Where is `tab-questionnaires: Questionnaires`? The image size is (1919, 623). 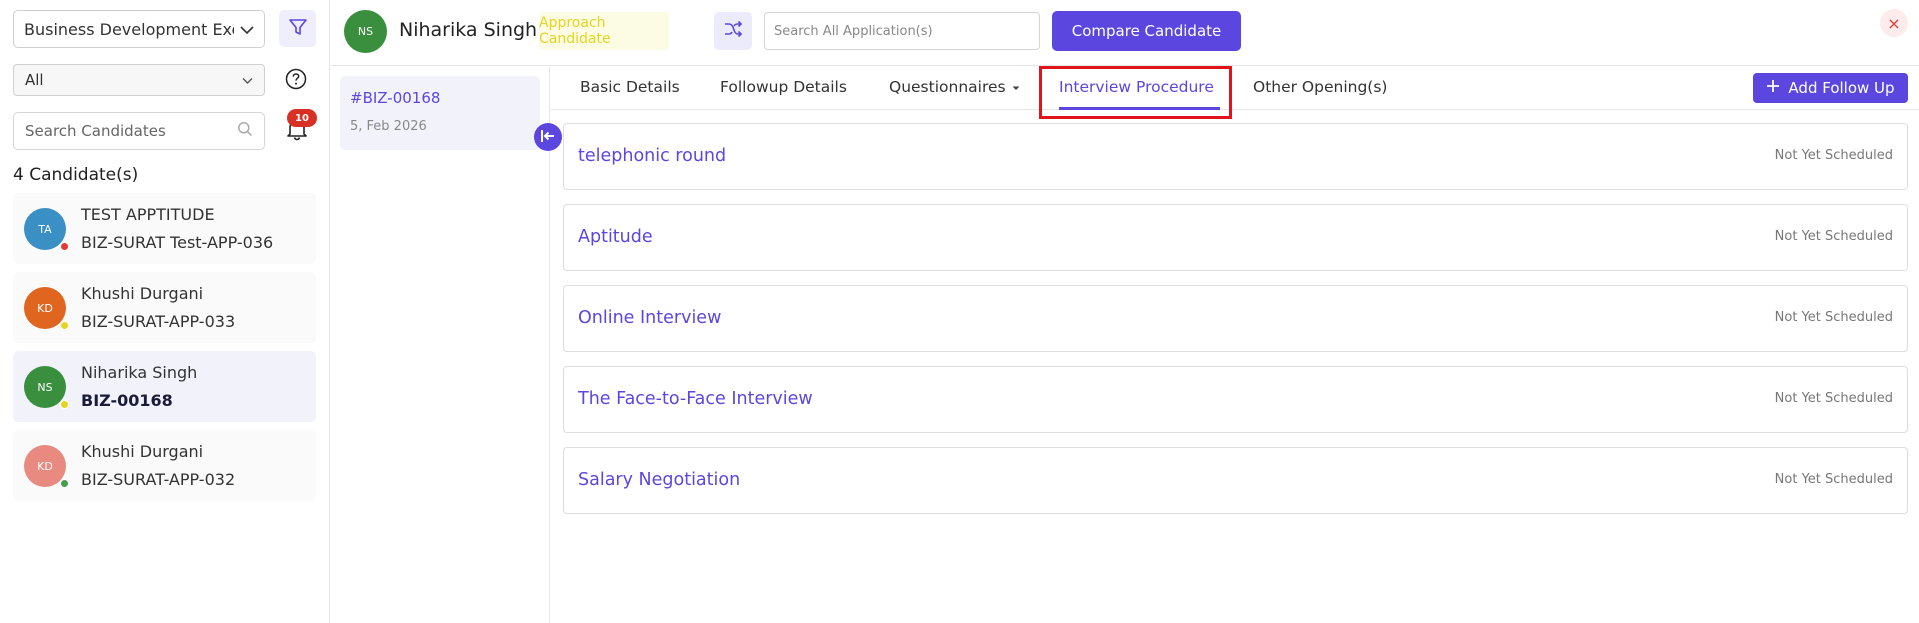 tab-questionnaires: Questionnaires is located at coordinates (955, 87).